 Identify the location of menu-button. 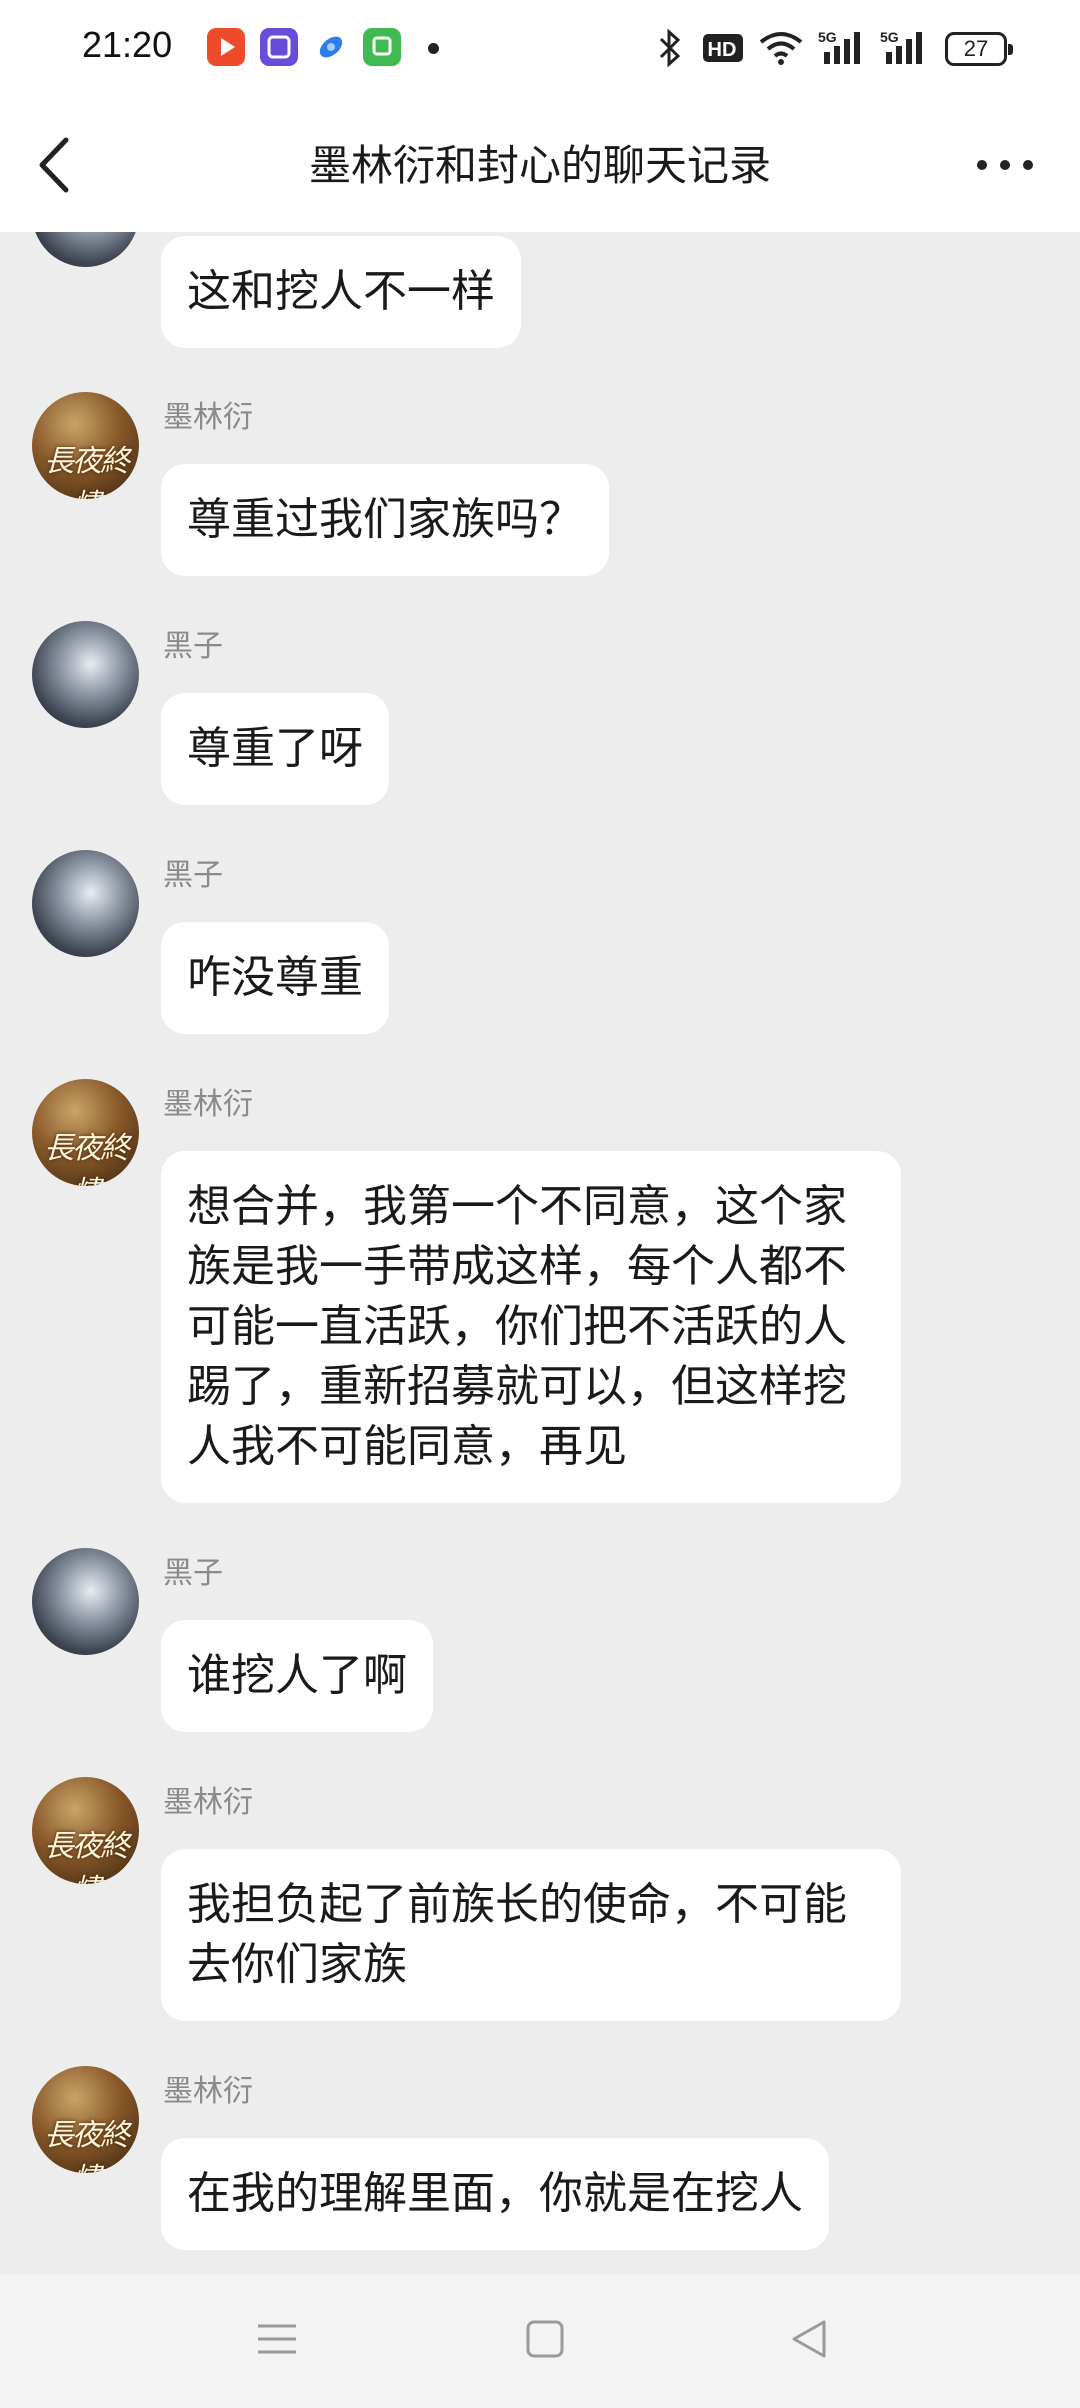
(277, 2341).